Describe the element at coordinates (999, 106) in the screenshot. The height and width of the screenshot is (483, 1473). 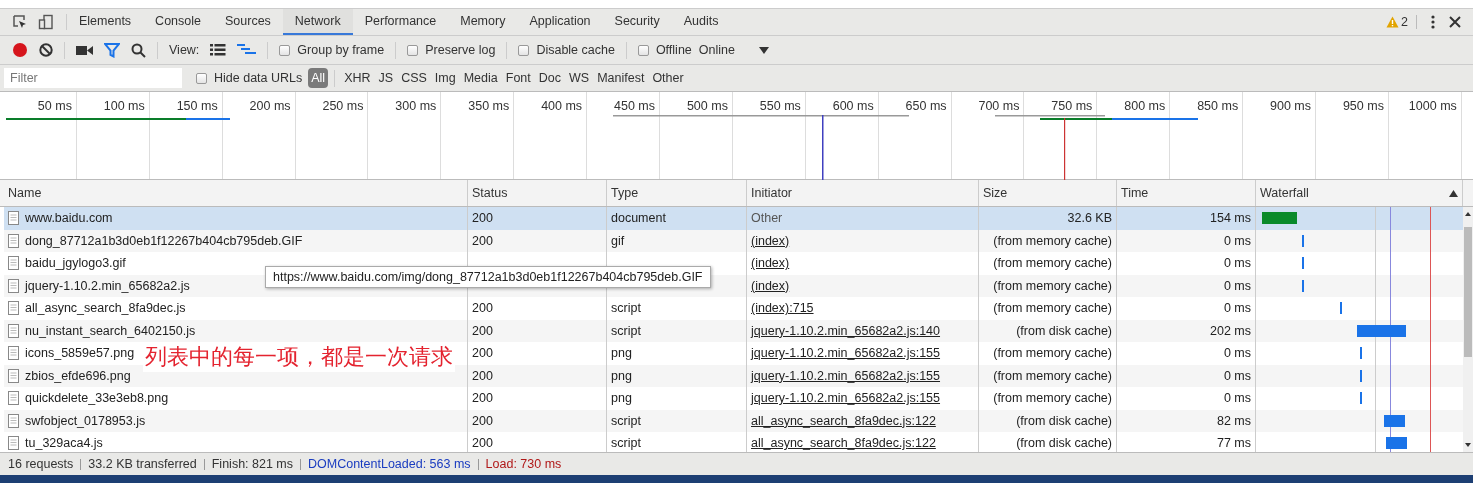
I see `time-tick: 700 ms` at that location.